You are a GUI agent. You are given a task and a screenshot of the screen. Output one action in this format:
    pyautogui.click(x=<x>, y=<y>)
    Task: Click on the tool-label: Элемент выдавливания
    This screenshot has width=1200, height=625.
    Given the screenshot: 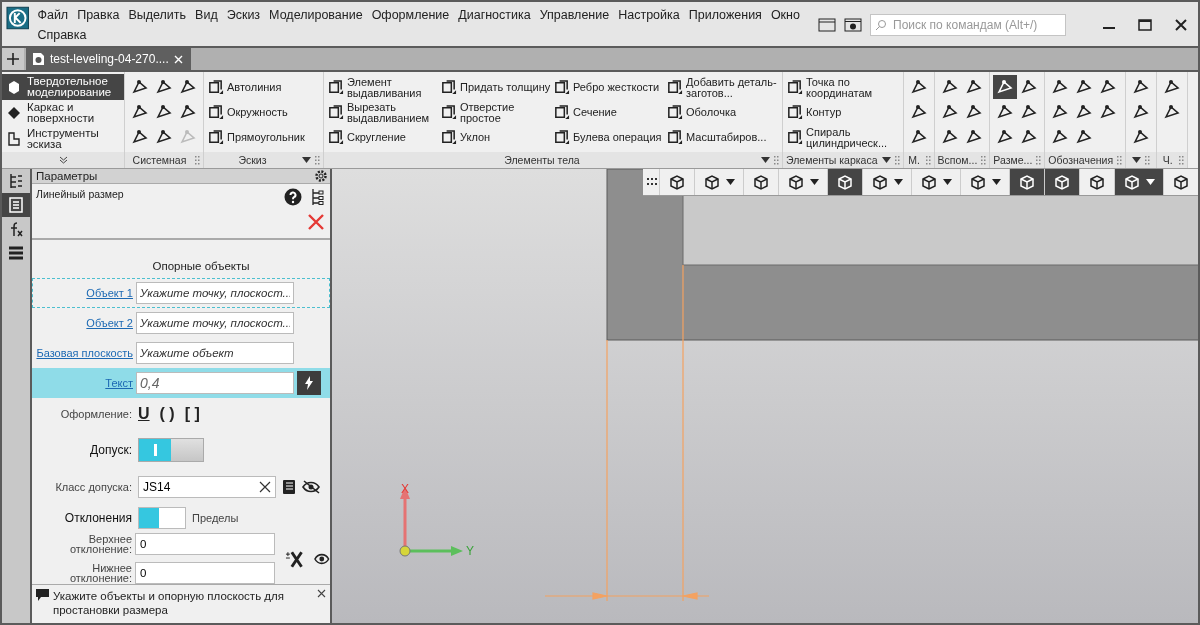 What is the action you would take?
    pyautogui.click(x=393, y=87)
    